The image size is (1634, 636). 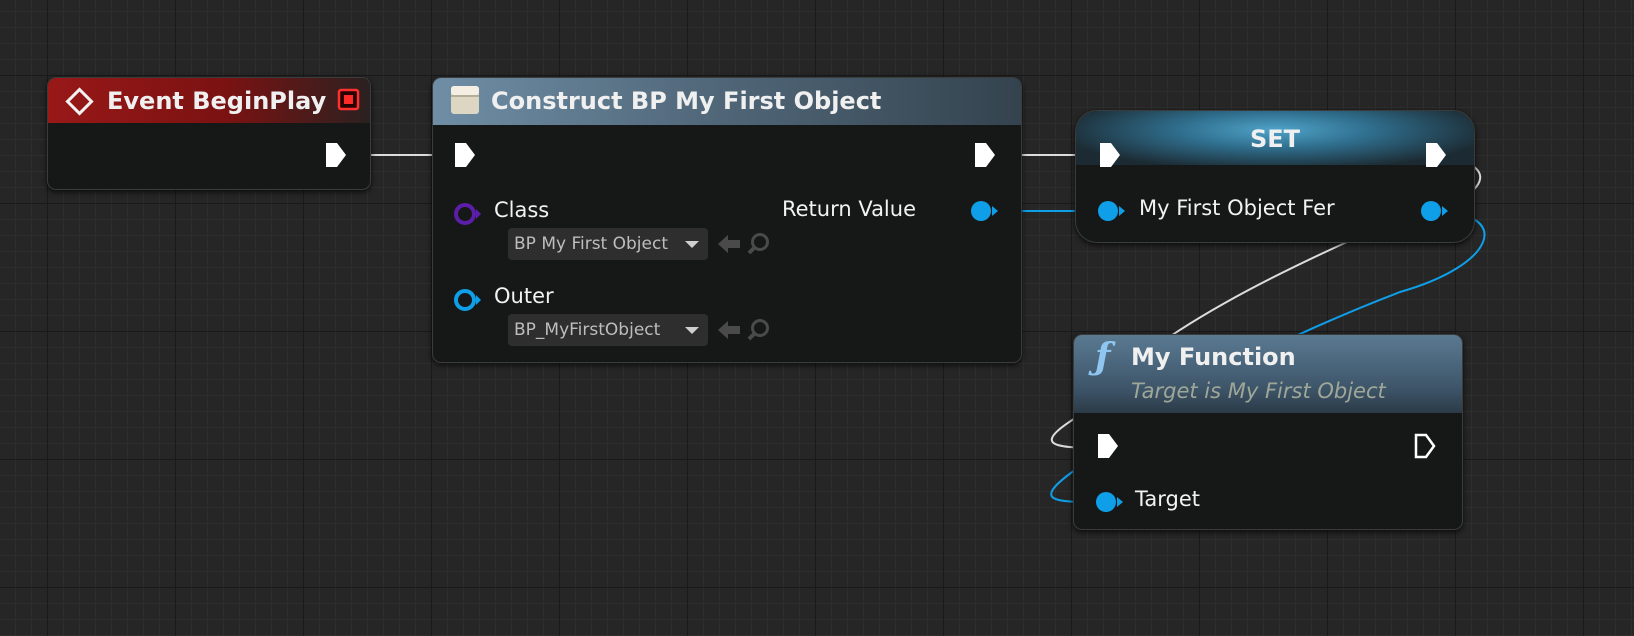 I want to click on return-value-pin, so click(x=984, y=213).